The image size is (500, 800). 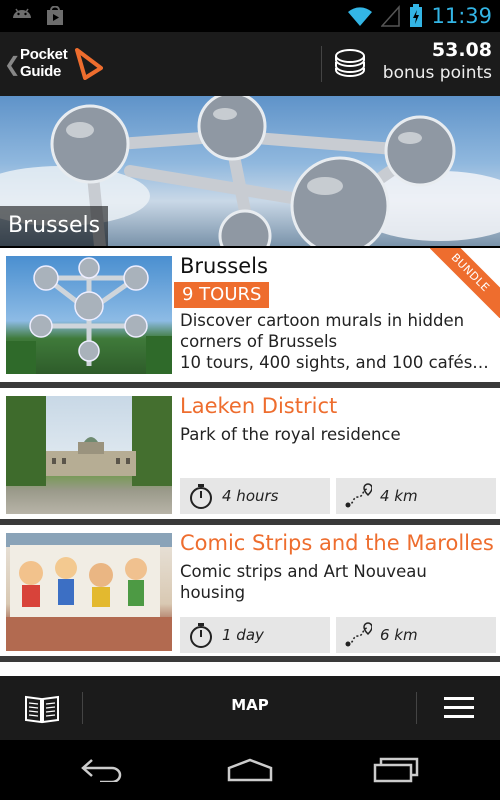 What do you see at coordinates (337, 543) in the screenshot?
I see `card-title: Comic Strips and the Marolles` at bounding box center [337, 543].